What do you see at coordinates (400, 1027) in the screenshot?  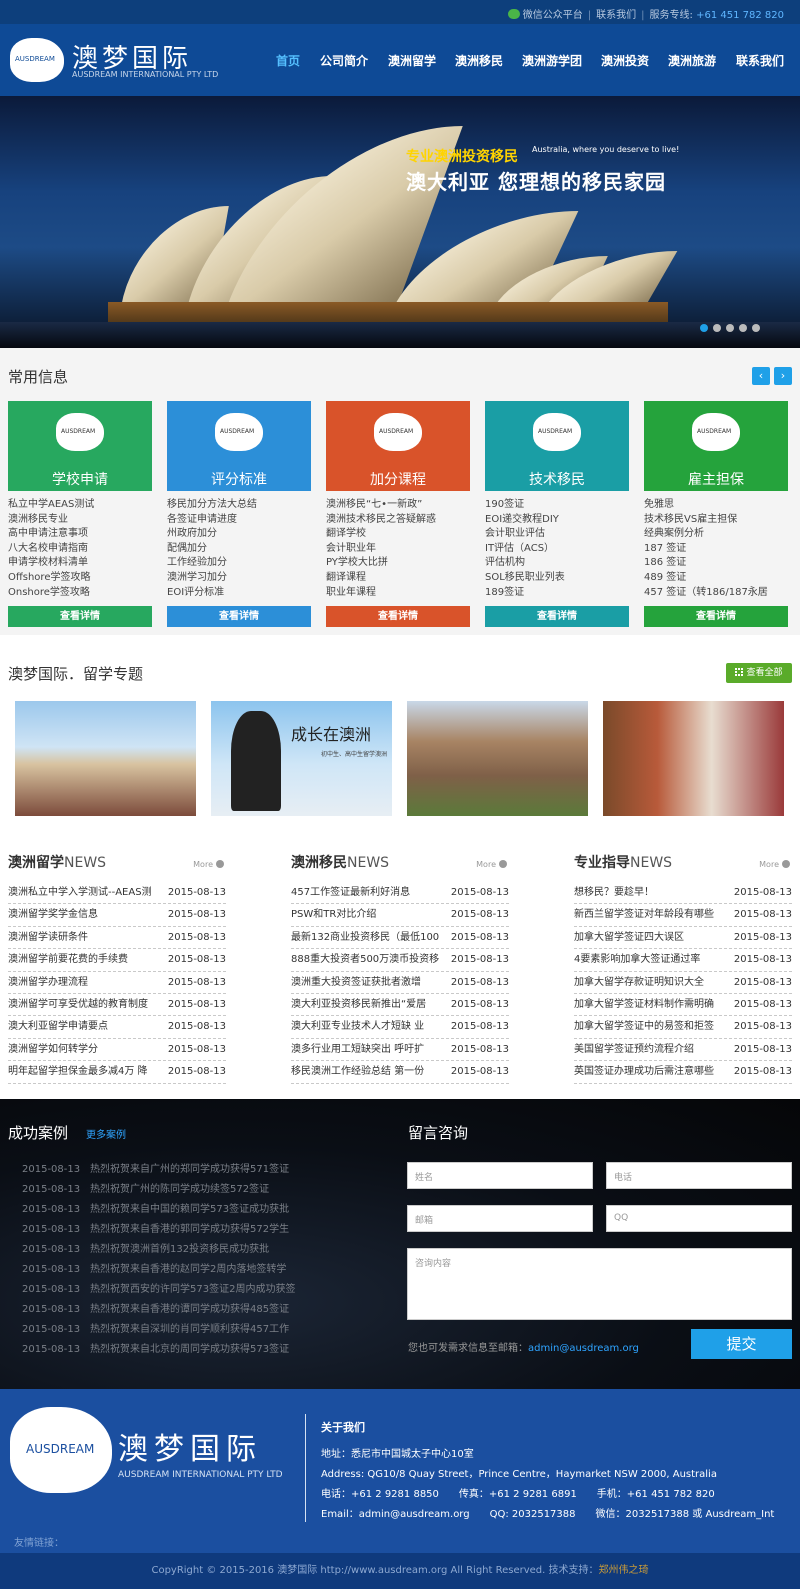 I see `news-item: 澳大利亚专业技术人才短缺 业 2015-08-13` at bounding box center [400, 1027].